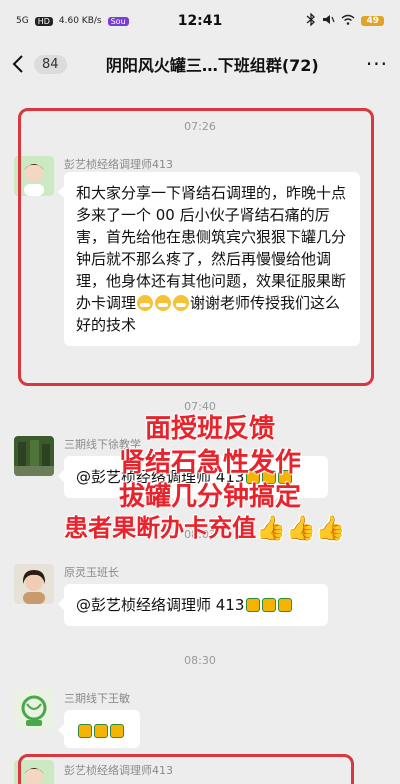 The height and width of the screenshot is (784, 400). I want to click on chat-header: 84 阴阳风火罐三…下班组群(72) ···, so click(200, 64).